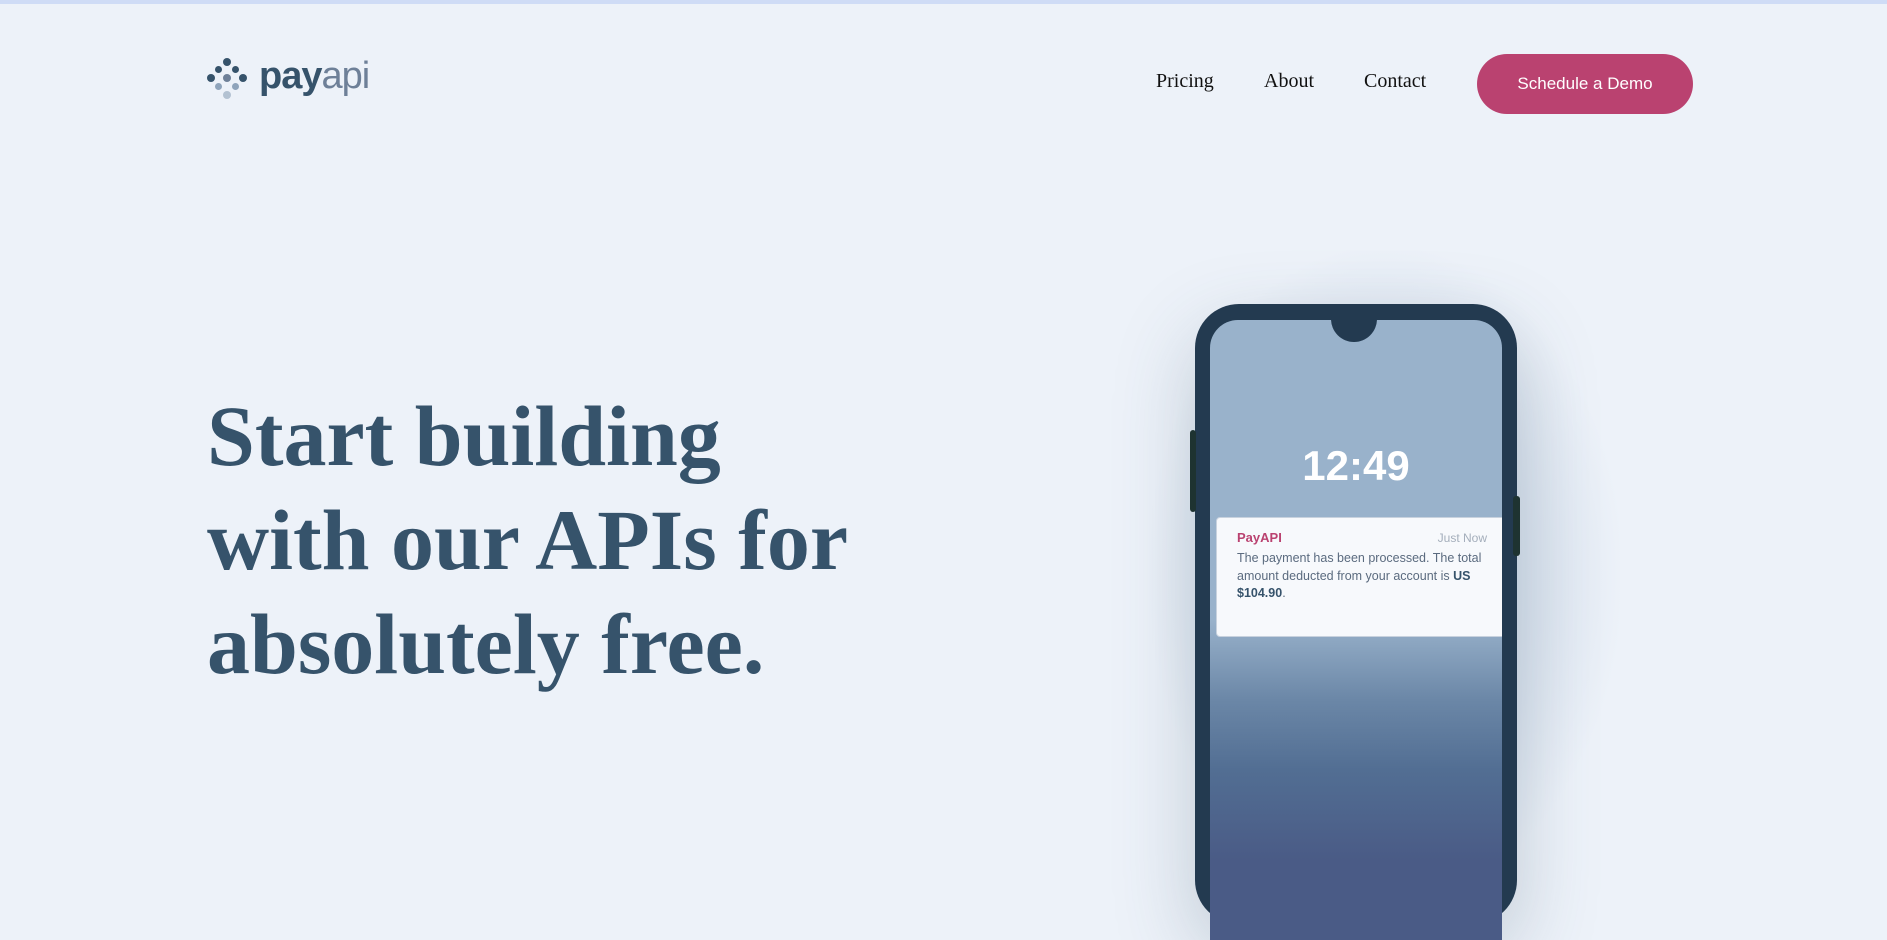  I want to click on logo-wordmark: payapi, so click(314, 76).